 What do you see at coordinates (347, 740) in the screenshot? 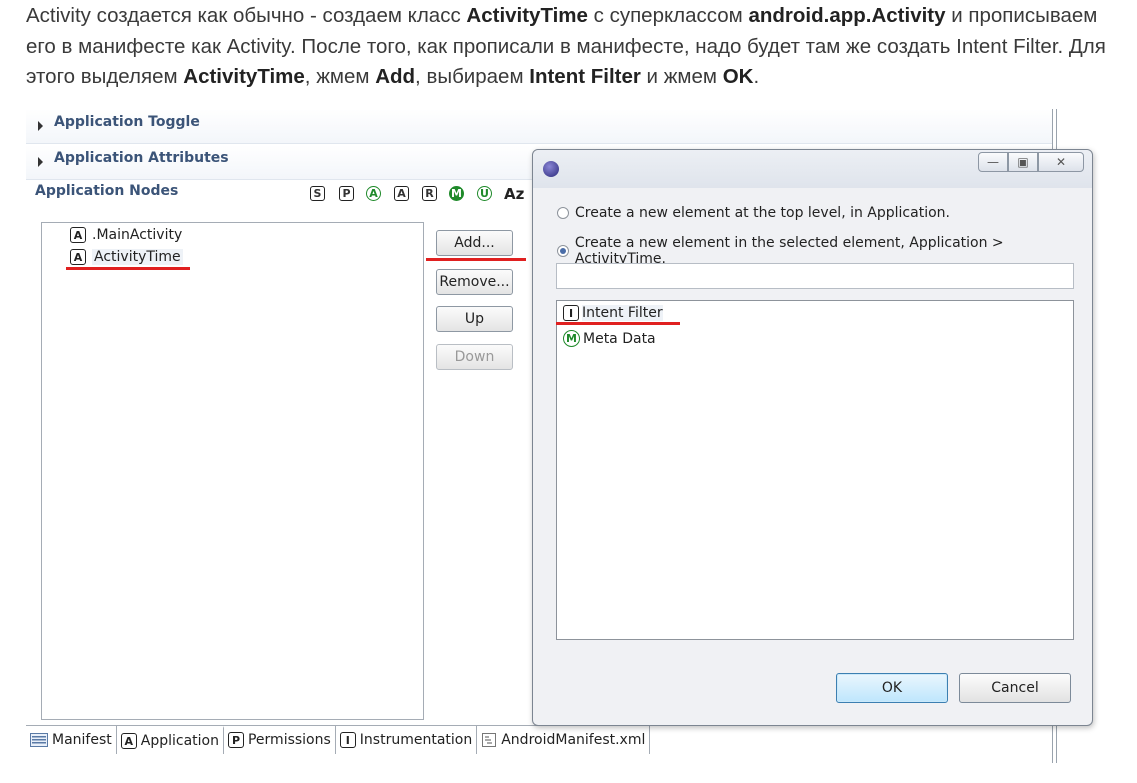
I see `instrumentation-icon: I` at bounding box center [347, 740].